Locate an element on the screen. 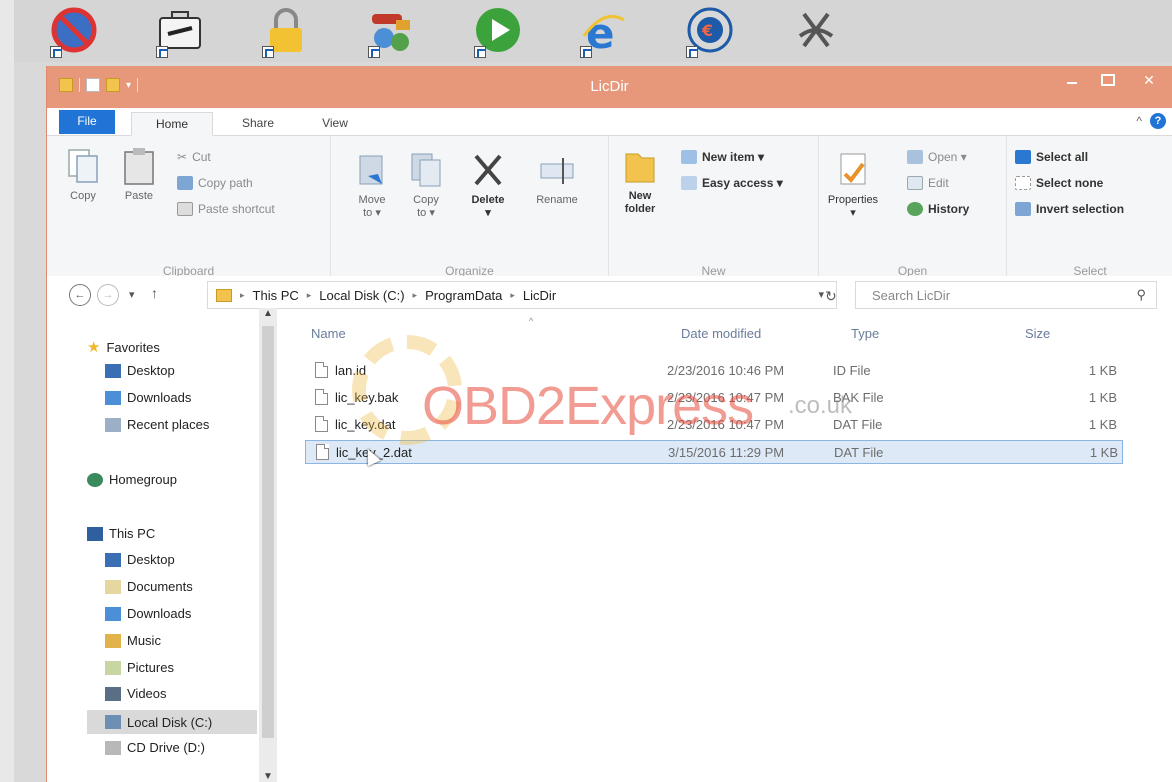 Image resolution: width=1172 pixels, height=782 pixels. internet-explorer-icon: e is located at coordinates (604, 32).